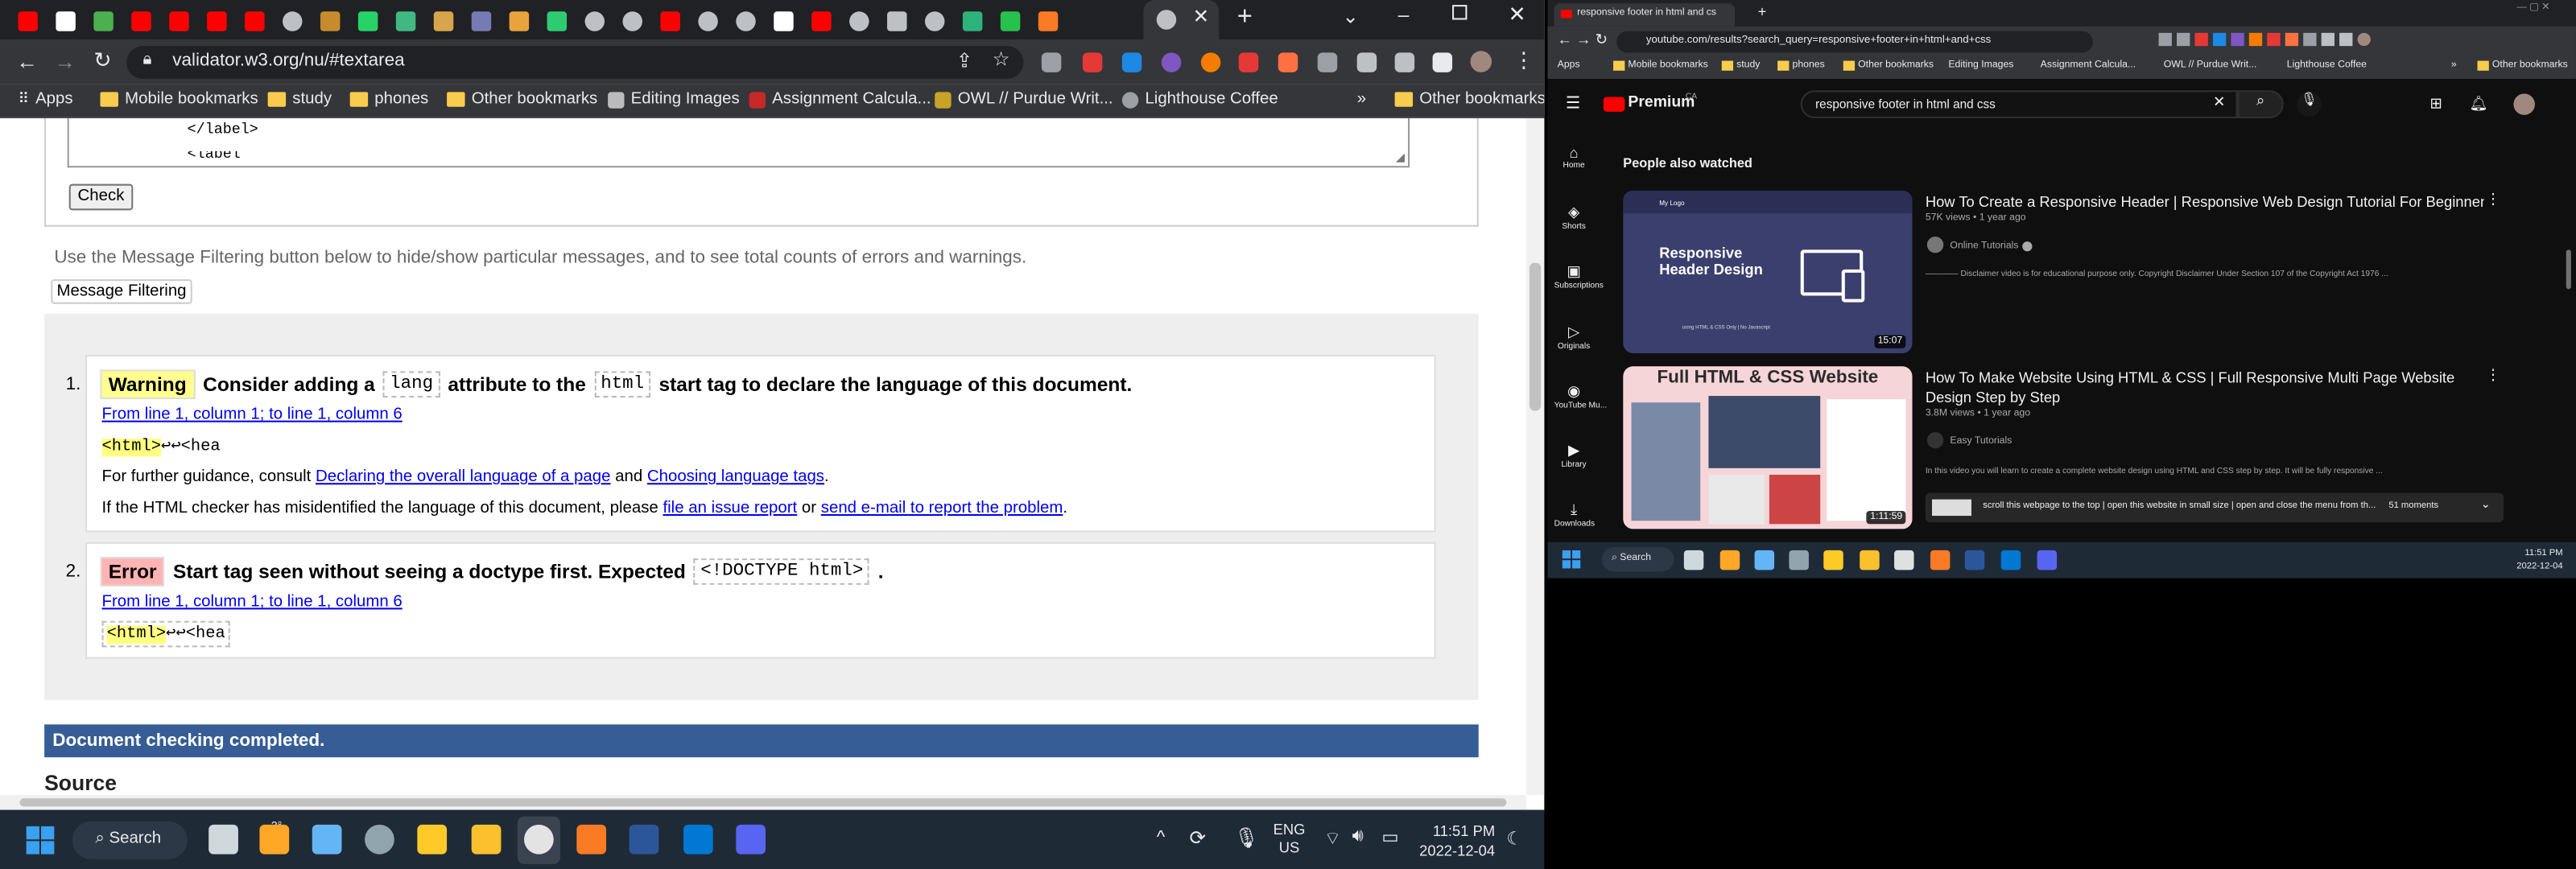 This screenshot has width=2576, height=869. What do you see at coordinates (738, 142) in the screenshot?
I see `source-textarea: </label> <label ◢` at bounding box center [738, 142].